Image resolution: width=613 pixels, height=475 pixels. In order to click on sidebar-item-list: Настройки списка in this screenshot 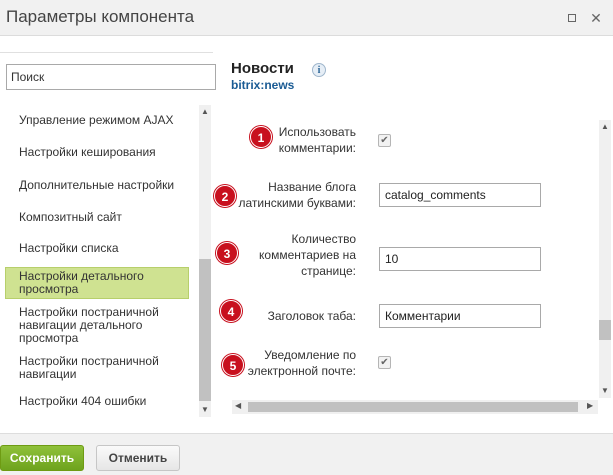, I will do `click(102, 248)`.